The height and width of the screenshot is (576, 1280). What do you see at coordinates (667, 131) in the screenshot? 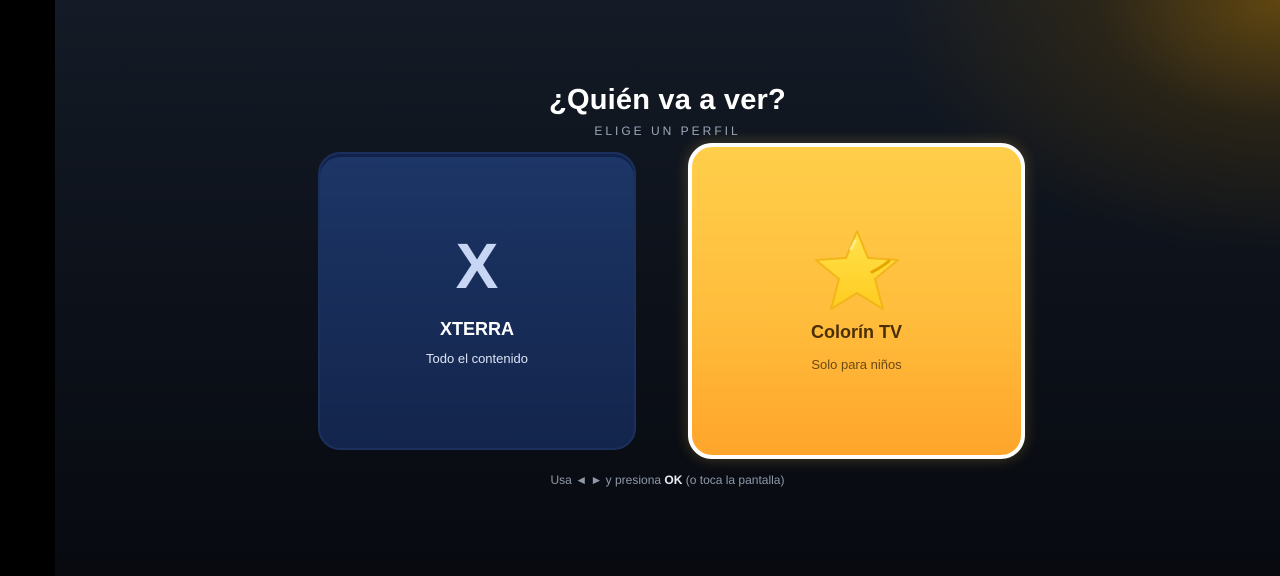
I see `page-subtitle: ELIGE UN PERFIL` at bounding box center [667, 131].